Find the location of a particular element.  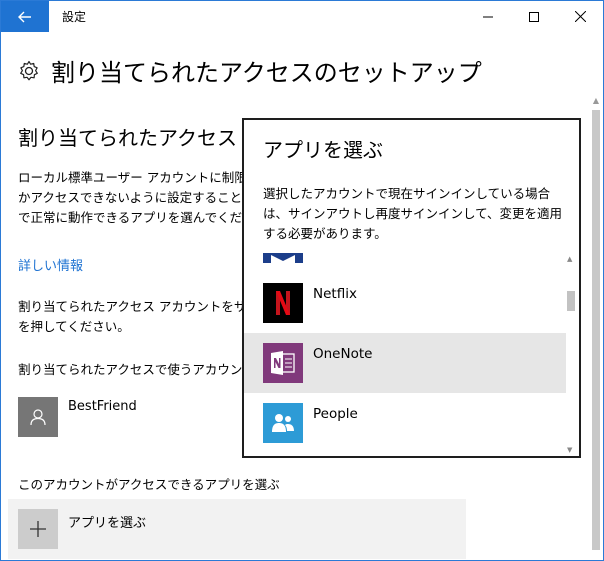

flyout-title: アプリを選ぶ is located at coordinates (323, 150).